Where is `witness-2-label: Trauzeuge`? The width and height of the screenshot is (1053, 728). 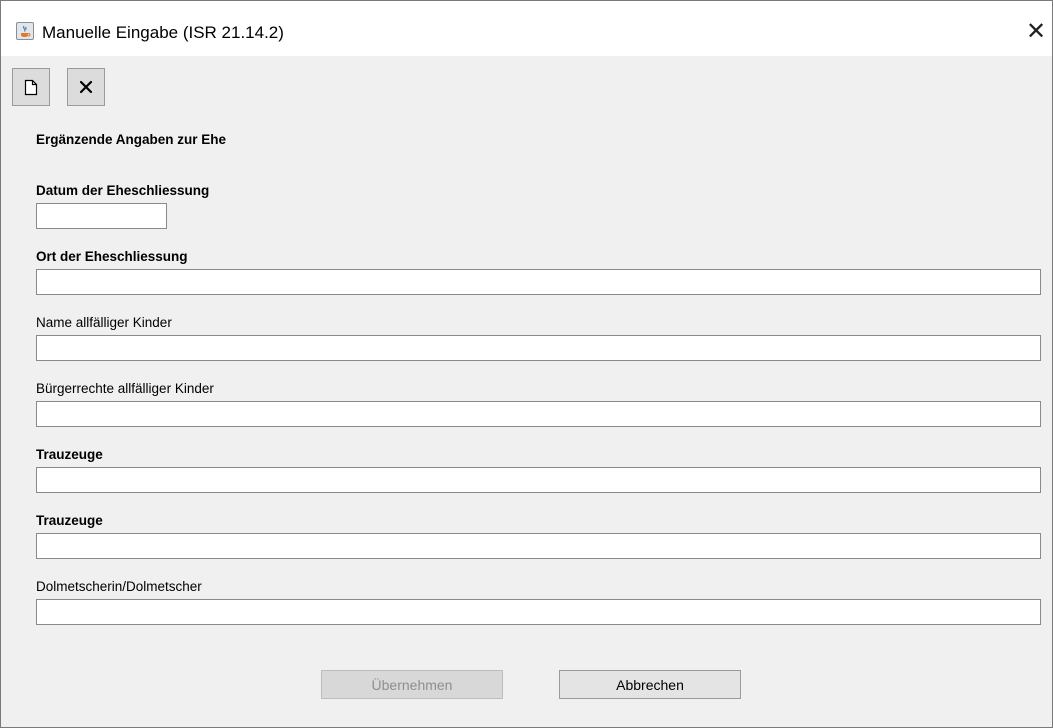
witness-2-label: Trauzeuge is located at coordinates (69, 520).